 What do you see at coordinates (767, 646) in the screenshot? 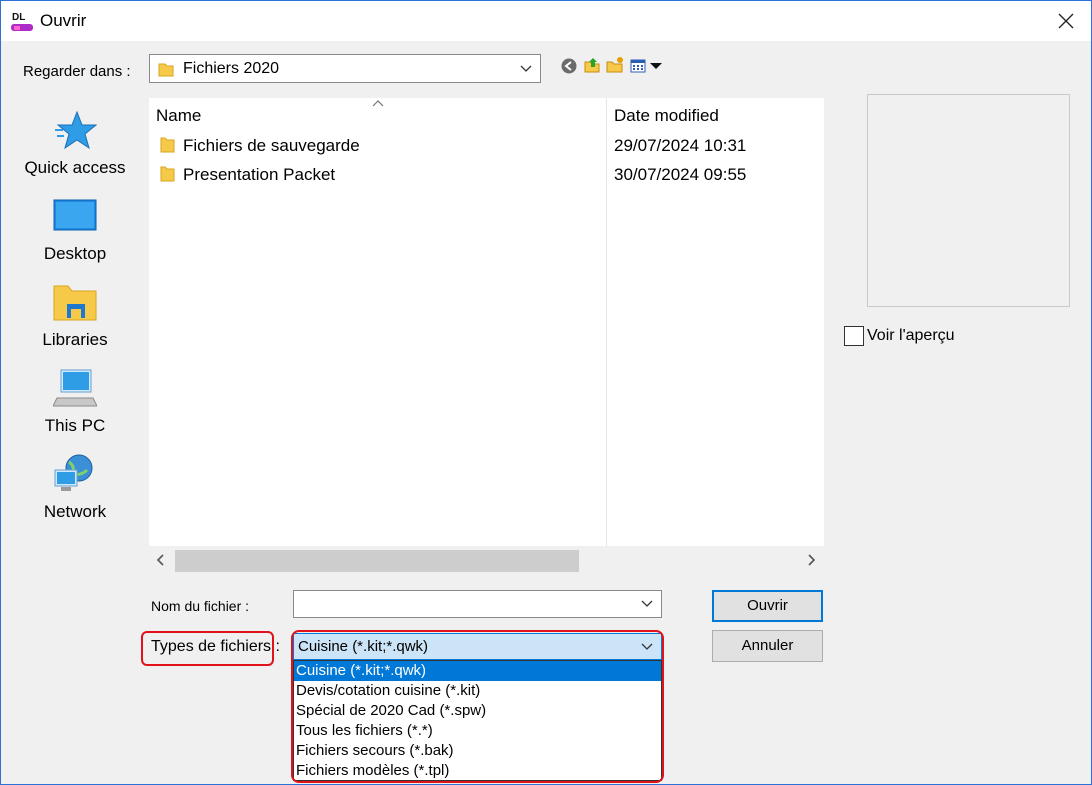
I see `cancel-button: Annuler` at bounding box center [767, 646].